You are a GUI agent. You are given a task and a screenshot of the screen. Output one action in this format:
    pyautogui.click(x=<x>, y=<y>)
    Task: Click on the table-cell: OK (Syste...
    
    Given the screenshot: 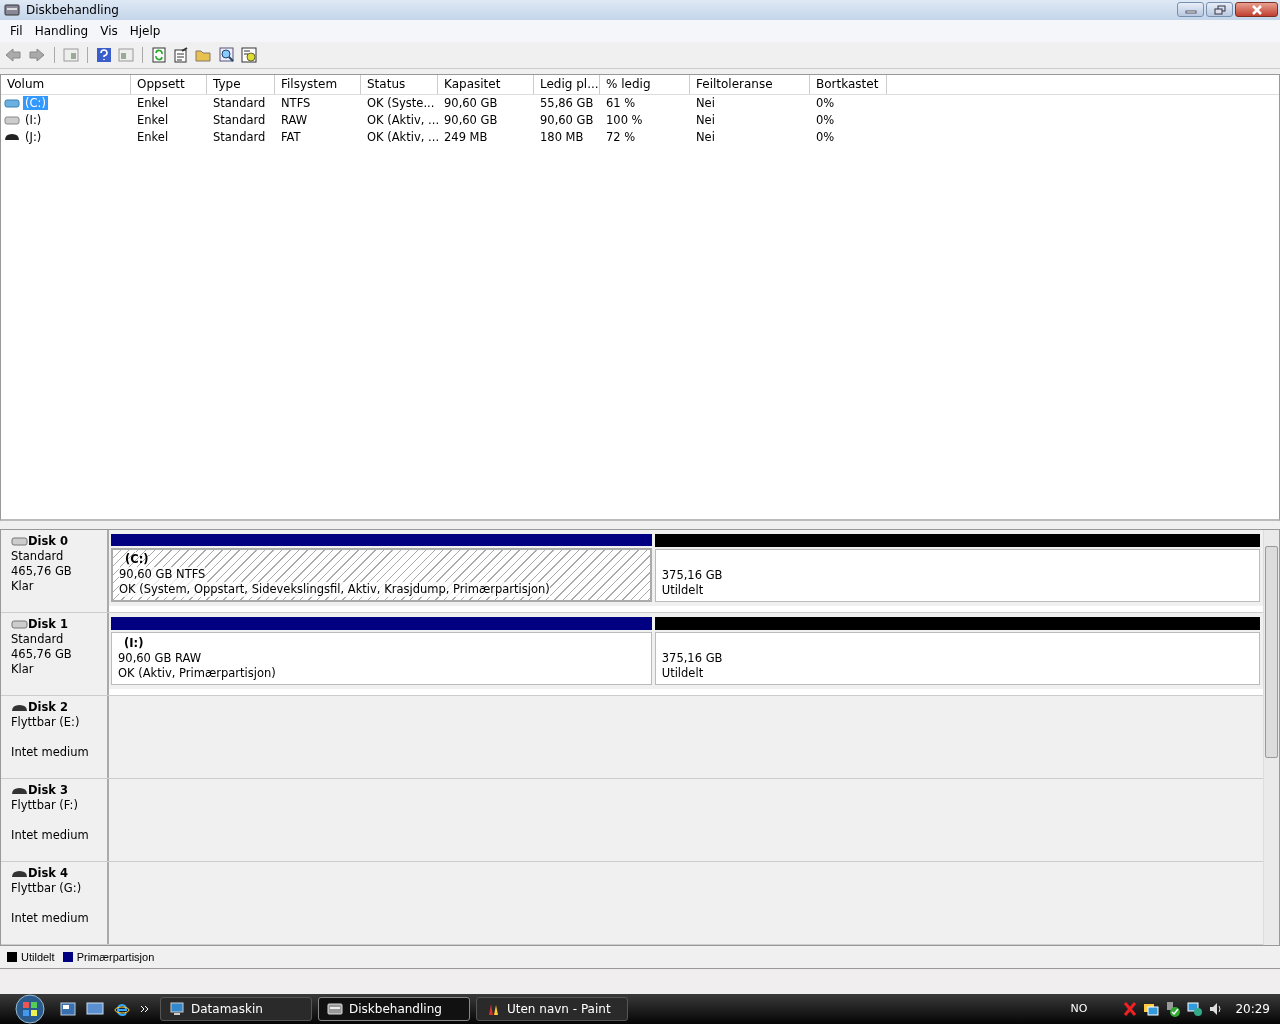 What is the action you would take?
    pyautogui.click(x=401, y=103)
    